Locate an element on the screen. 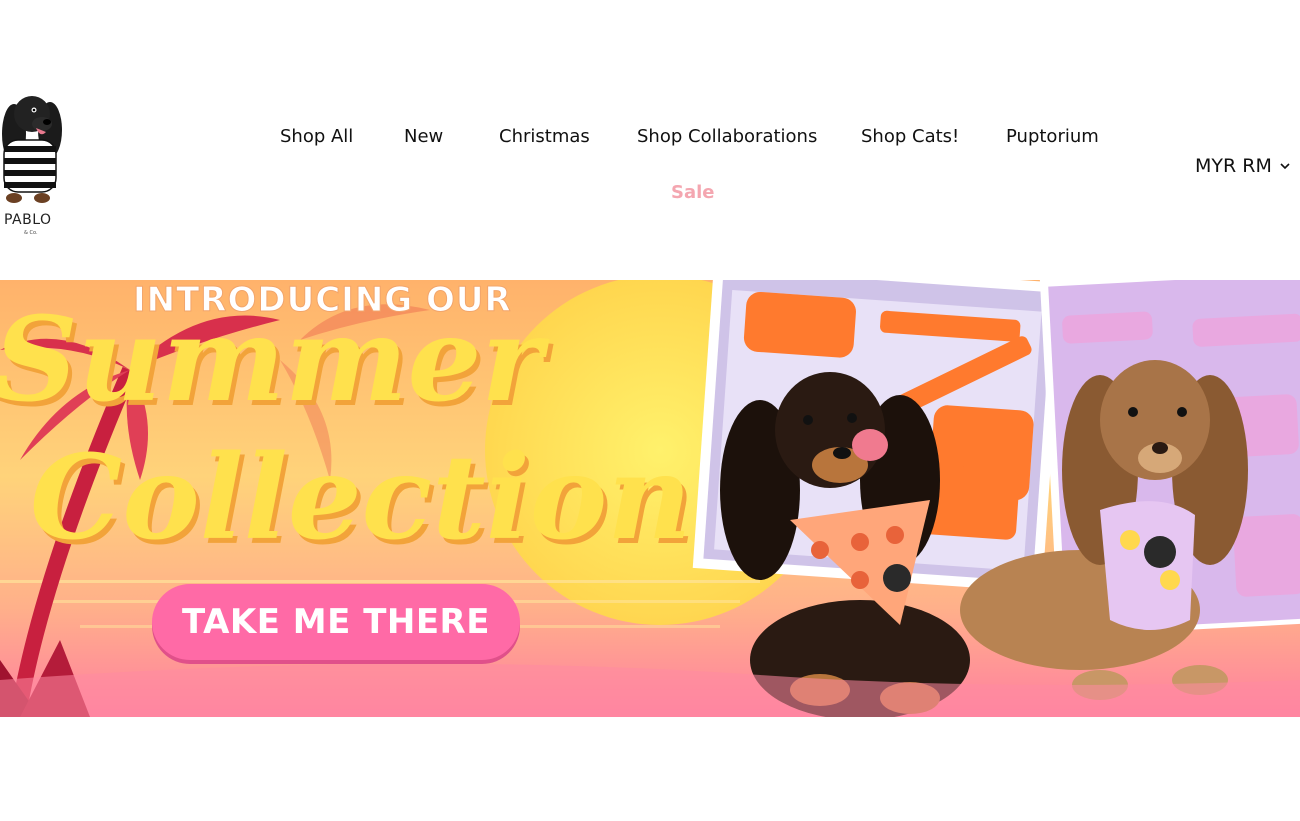  brand-logo: PABLO & Co. is located at coordinates (35, 164).